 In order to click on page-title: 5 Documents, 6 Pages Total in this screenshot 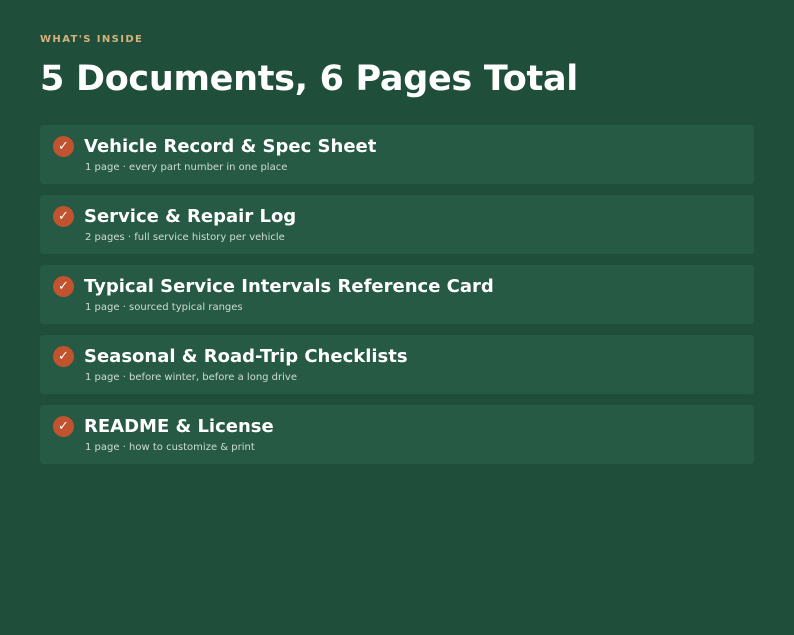, I will do `click(309, 79)`.